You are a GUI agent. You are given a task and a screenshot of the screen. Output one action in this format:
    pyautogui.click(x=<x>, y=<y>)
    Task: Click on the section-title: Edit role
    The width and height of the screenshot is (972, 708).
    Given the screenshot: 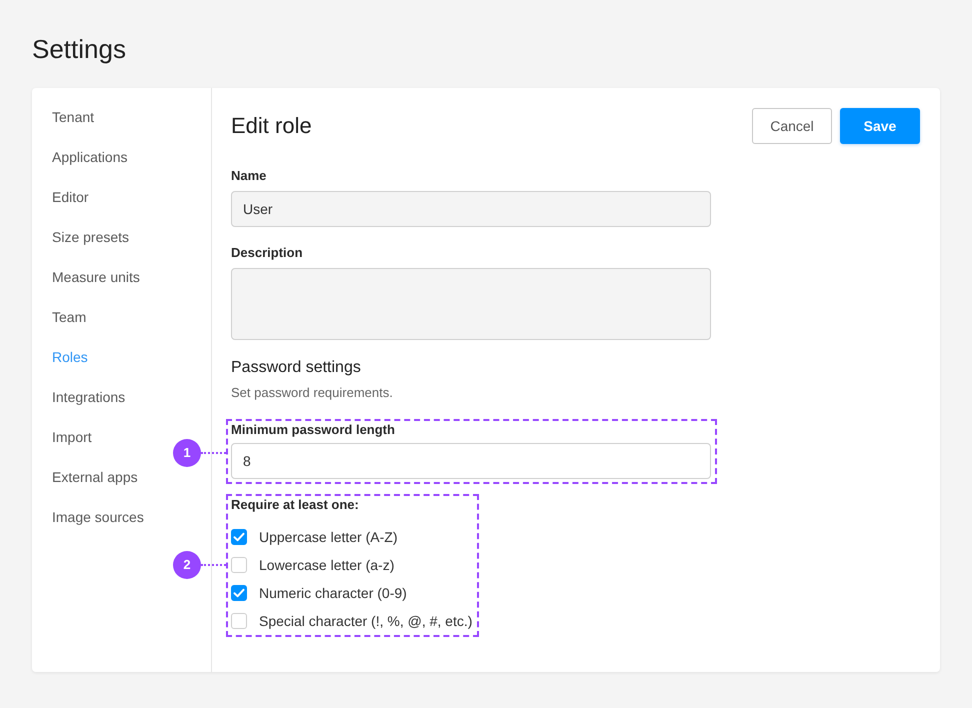 What is the action you would take?
    pyautogui.click(x=271, y=126)
    